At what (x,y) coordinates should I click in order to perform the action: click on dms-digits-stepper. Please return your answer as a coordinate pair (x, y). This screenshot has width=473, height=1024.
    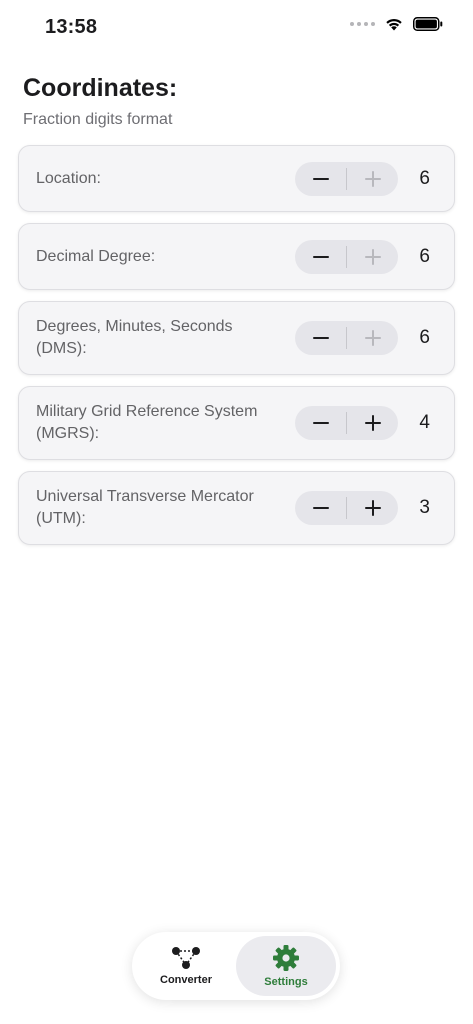
    Looking at the image, I should click on (346, 338).